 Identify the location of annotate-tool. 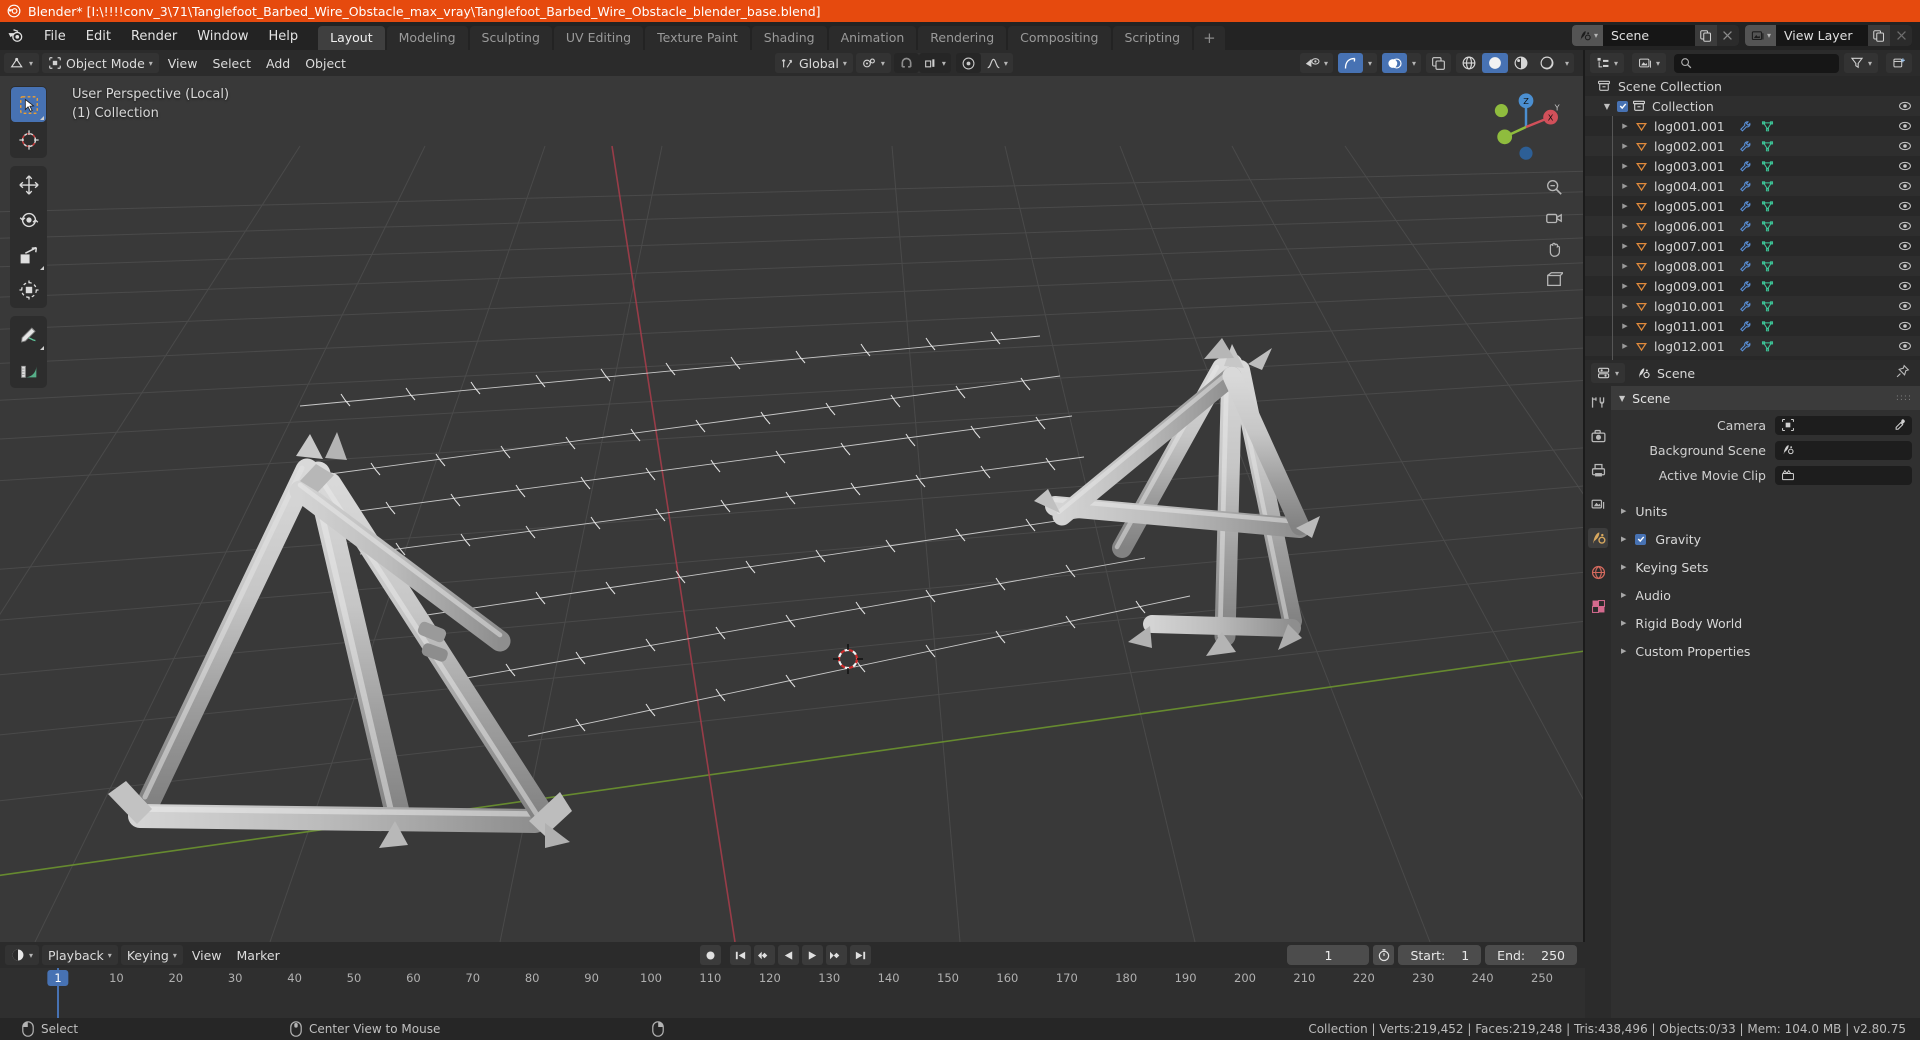
(28, 334).